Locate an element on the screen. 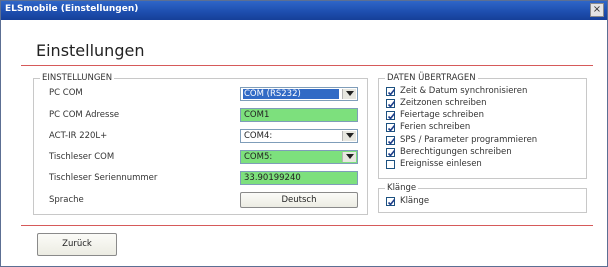 The image size is (608, 267). title-bar: ELSmobile (Einstellungen) × is located at coordinates (304, 10).